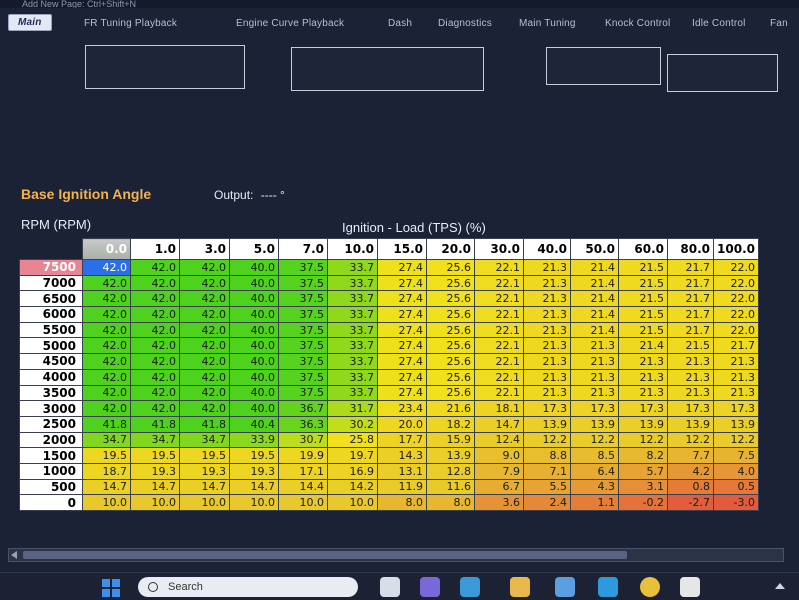 Image resolution: width=799 pixels, height=600 pixels. Describe the element at coordinates (155, 487) in the screenshot. I see `map-cell: 14.7` at that location.